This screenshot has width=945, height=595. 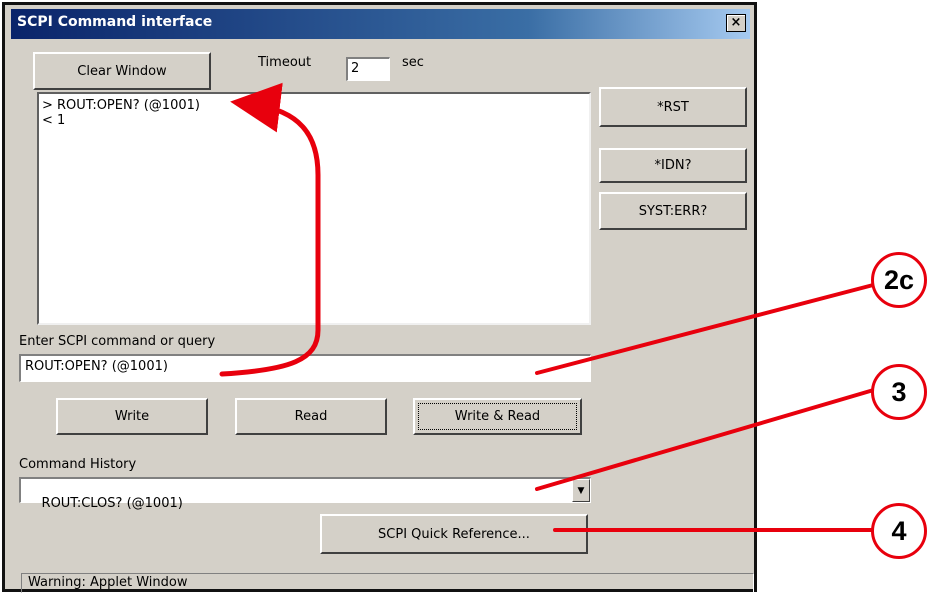 I want to click on callout-4: 4, so click(x=899, y=531).